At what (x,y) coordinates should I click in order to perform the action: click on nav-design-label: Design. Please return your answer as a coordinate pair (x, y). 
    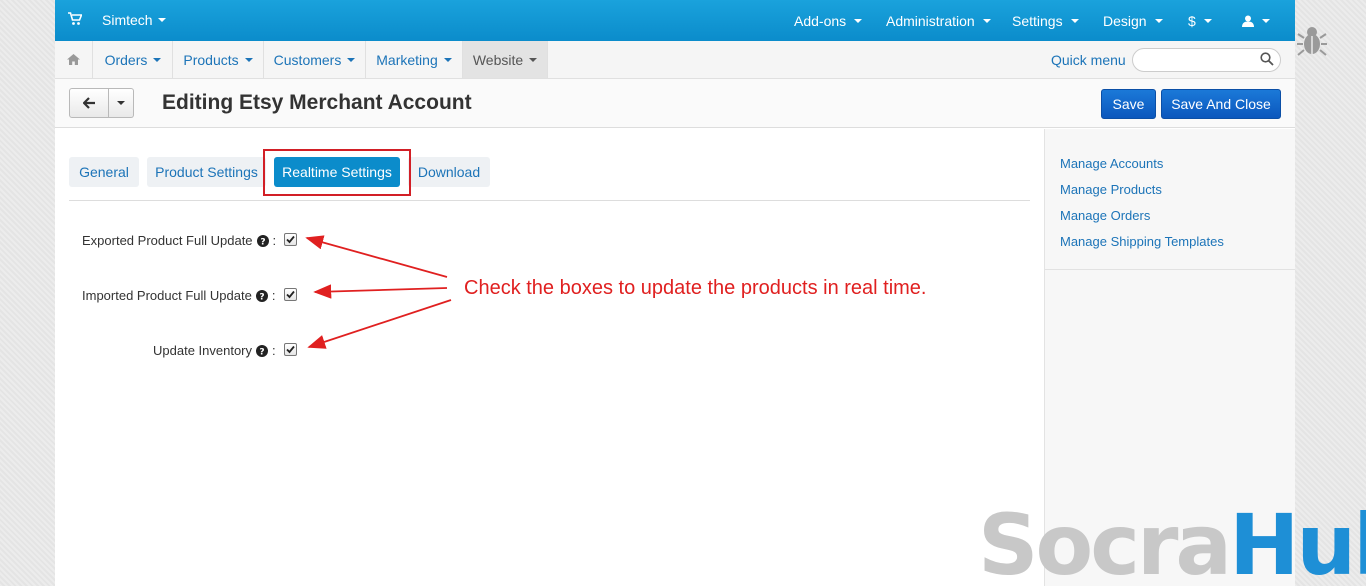
    Looking at the image, I should click on (1125, 20).